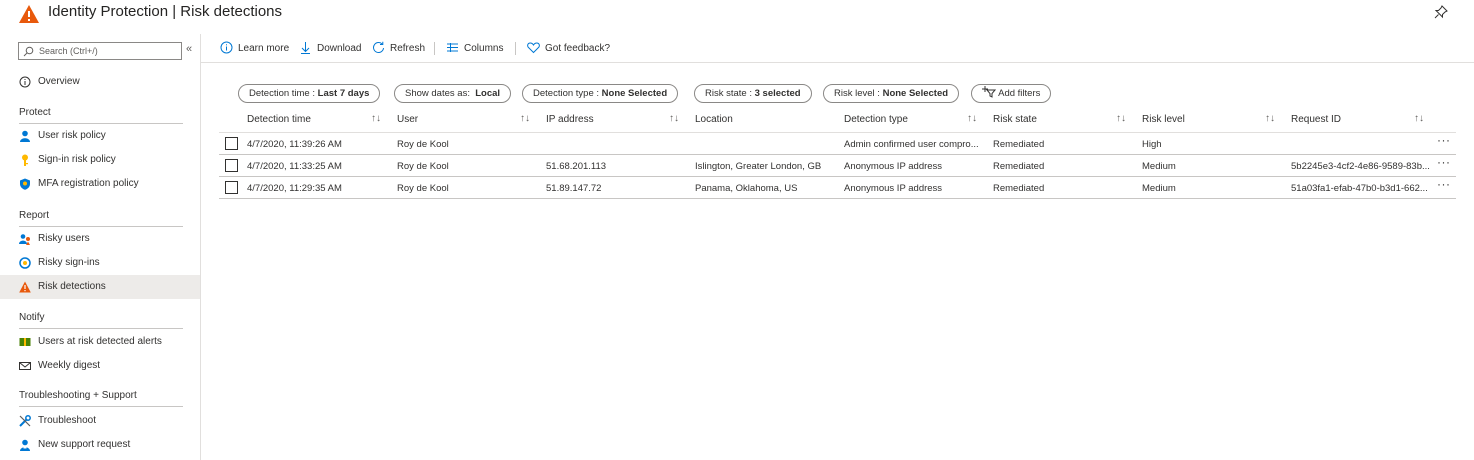 This screenshot has width=1474, height=460. What do you see at coordinates (876, 119) in the screenshot?
I see `column-header-detection-type: Detection type` at bounding box center [876, 119].